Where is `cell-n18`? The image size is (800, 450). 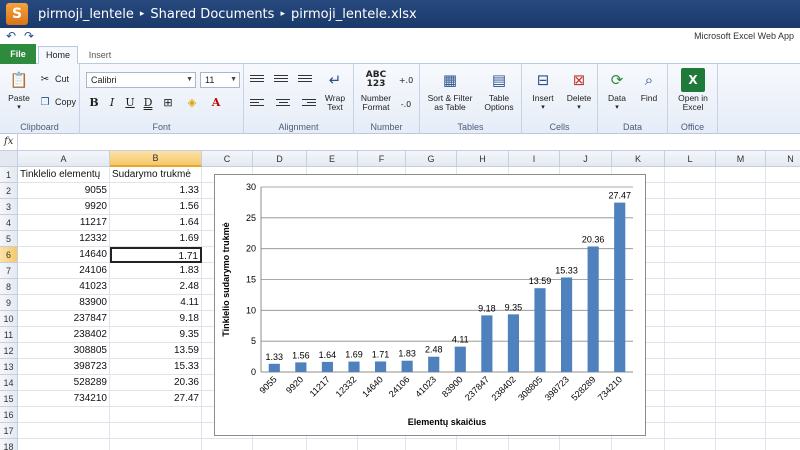
cell-n18 is located at coordinates (783, 444).